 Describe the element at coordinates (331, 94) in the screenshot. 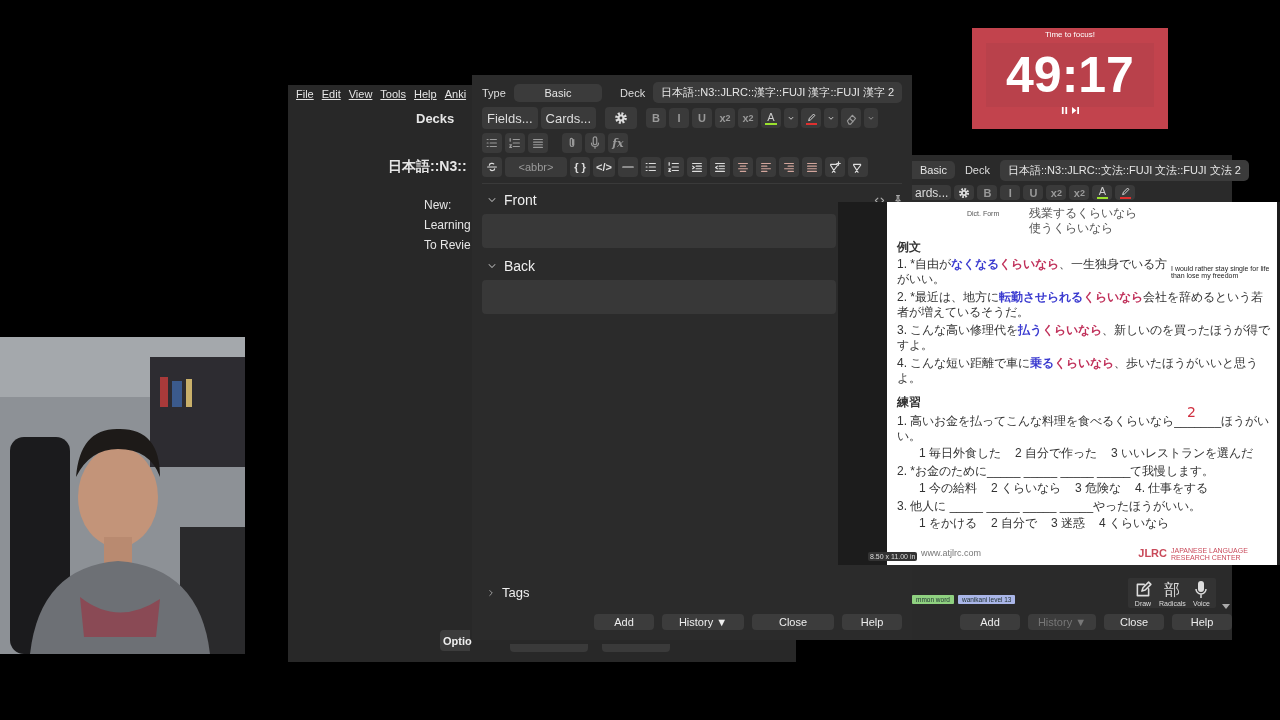

I see `menu-item: Edit` at that location.